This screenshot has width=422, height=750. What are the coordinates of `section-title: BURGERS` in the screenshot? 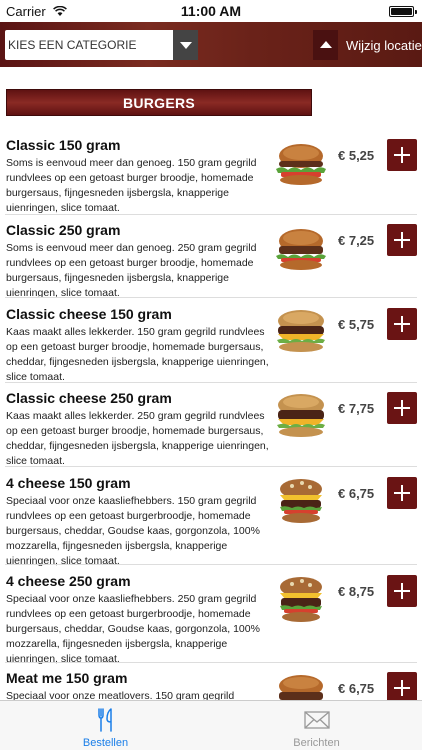 It's located at (159, 103).